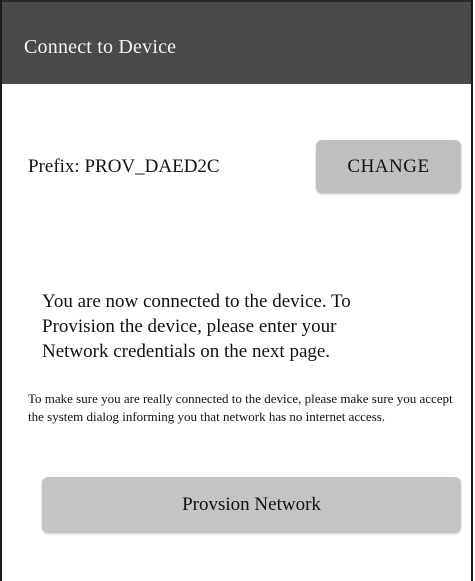 The height and width of the screenshot is (581, 475). Describe the element at coordinates (388, 166) in the screenshot. I see `change-button: CHANGE` at that location.